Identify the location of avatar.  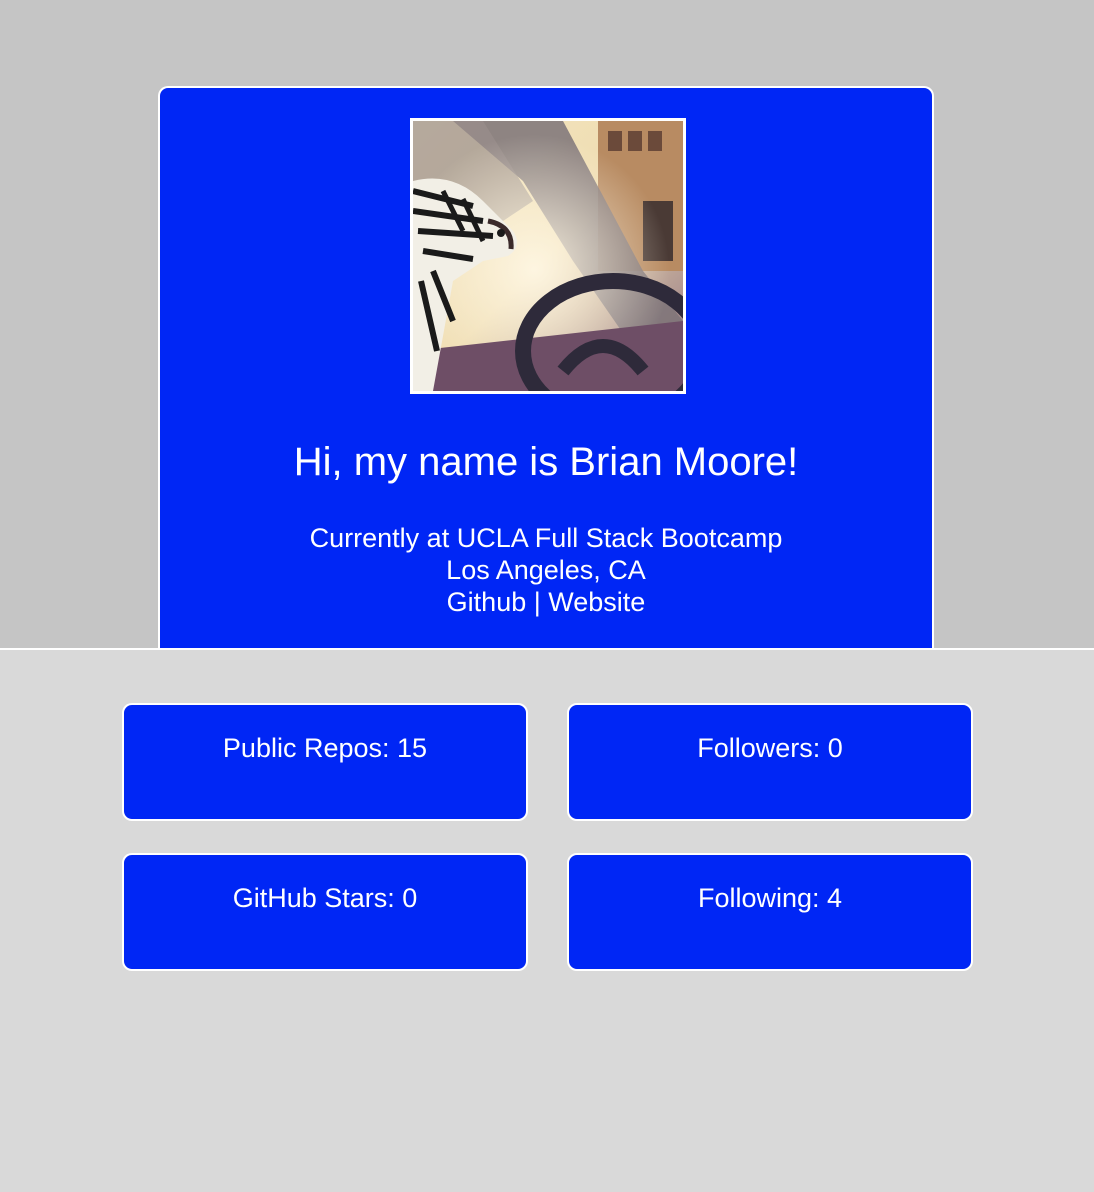
(548, 256).